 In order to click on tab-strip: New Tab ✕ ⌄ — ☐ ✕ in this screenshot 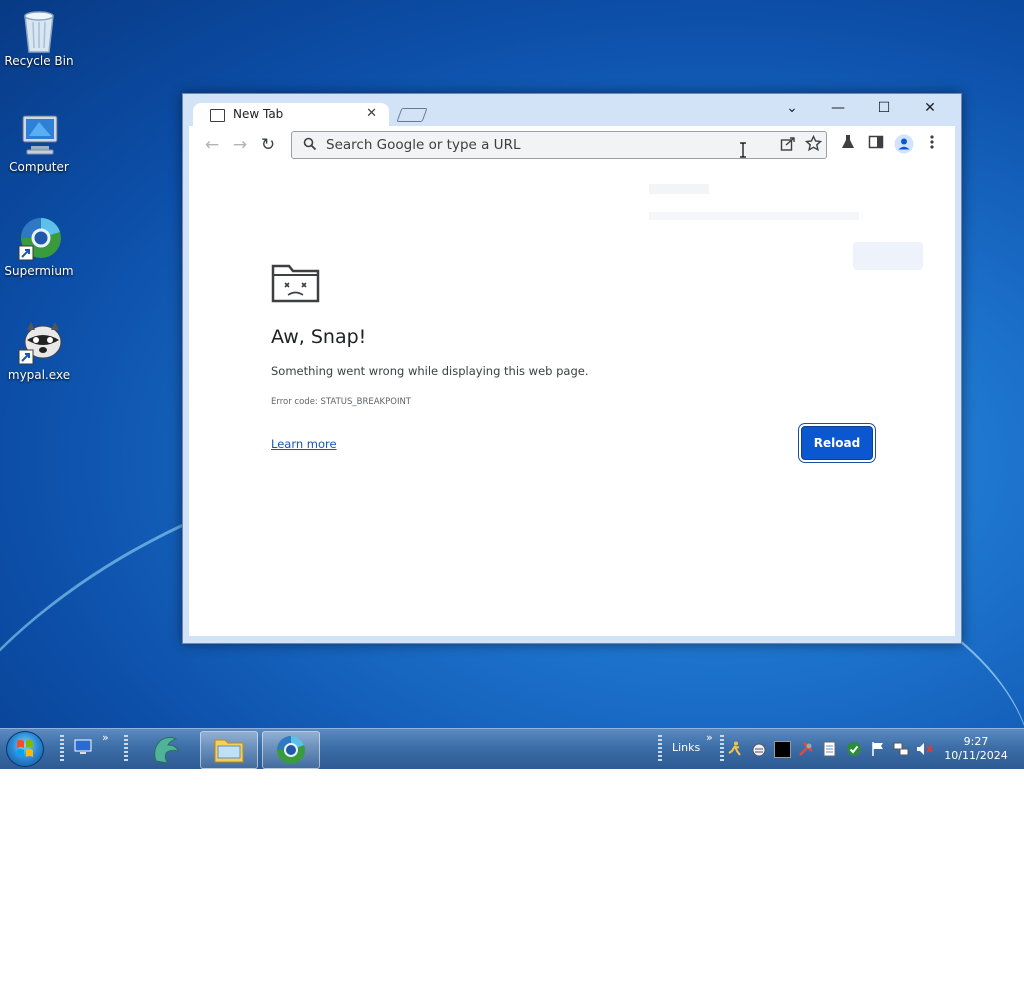, I will do `click(572, 110)`.